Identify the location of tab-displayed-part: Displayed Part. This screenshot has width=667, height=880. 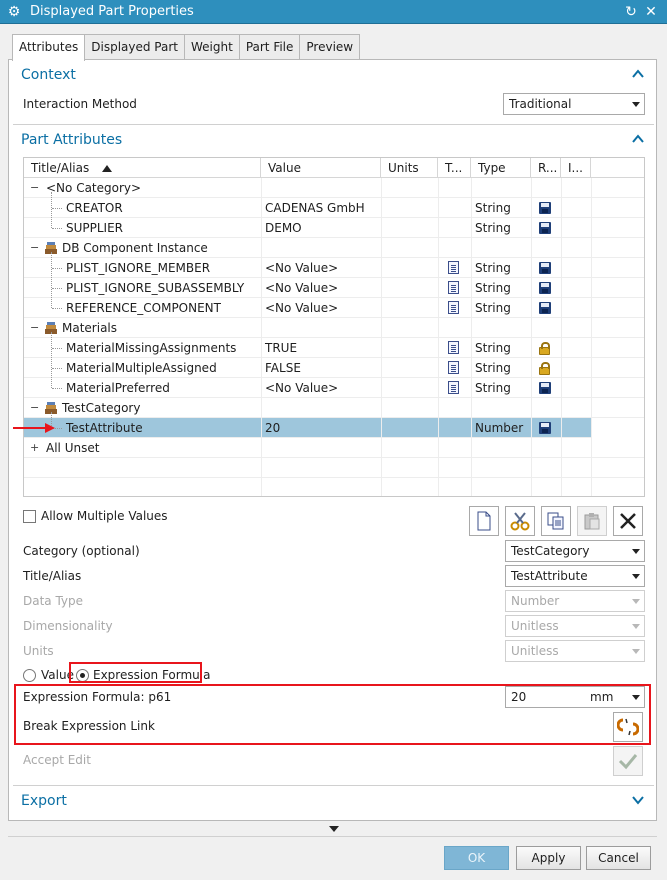
(134, 47).